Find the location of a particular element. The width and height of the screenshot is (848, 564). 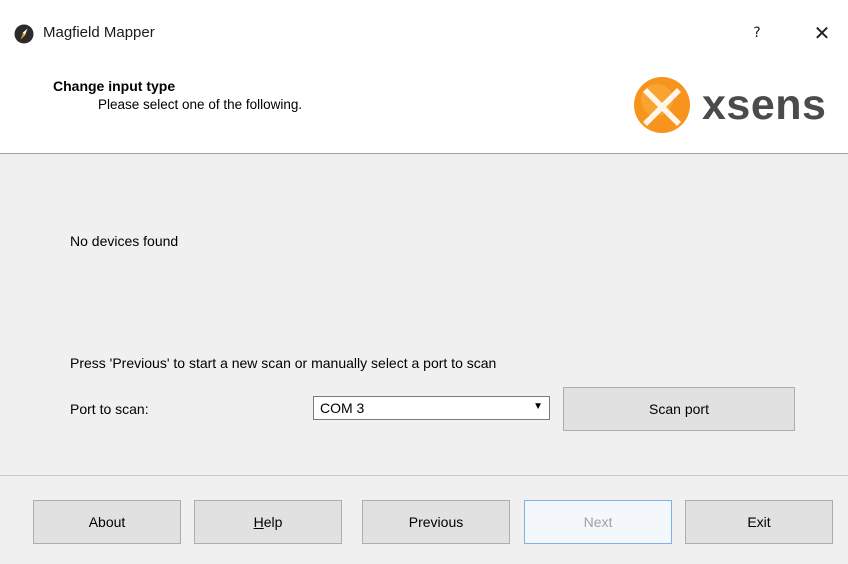

help-button: Help is located at coordinates (268, 522).